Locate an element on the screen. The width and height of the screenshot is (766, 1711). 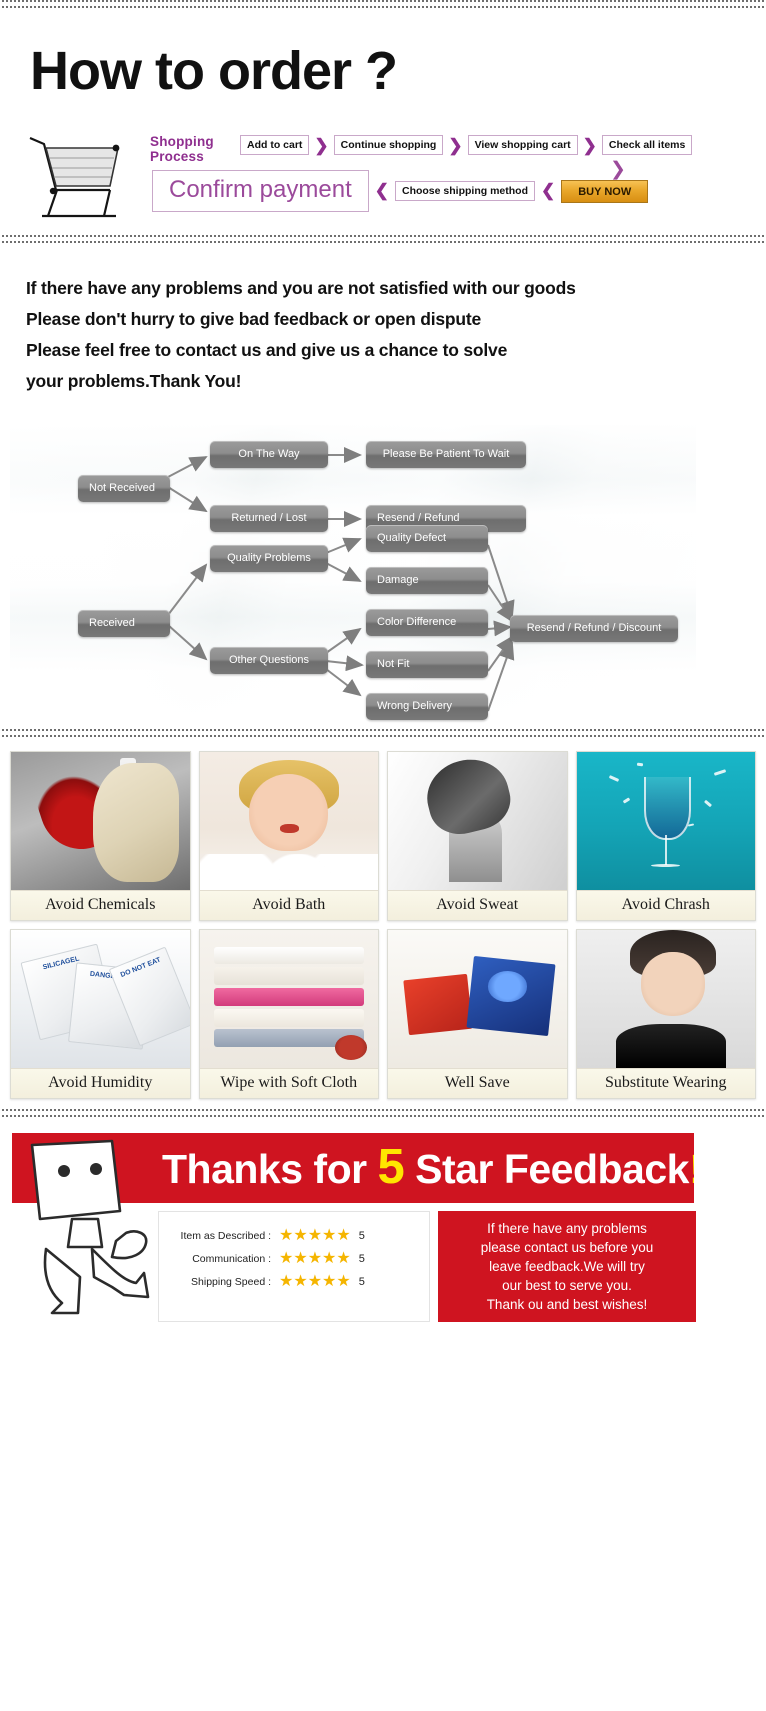
care-card-avoid-bath: Avoid Bath is located at coordinates (288, 836).